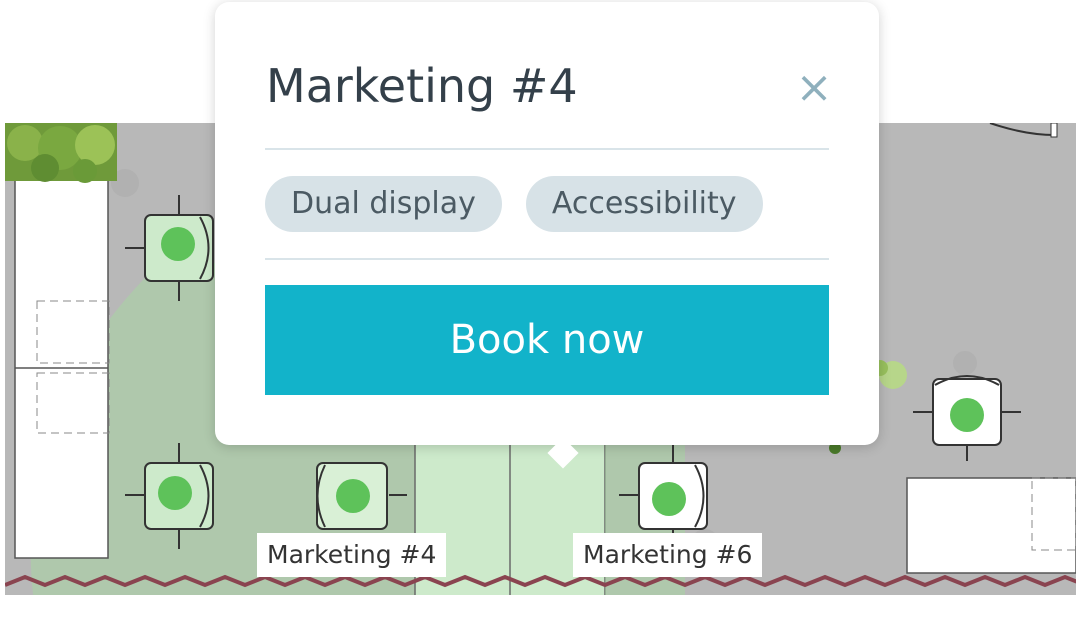 This screenshot has height=621, width=1076. What do you see at coordinates (514, 204) in the screenshot?
I see `amenity-tags: Dual display Accessibility` at bounding box center [514, 204].